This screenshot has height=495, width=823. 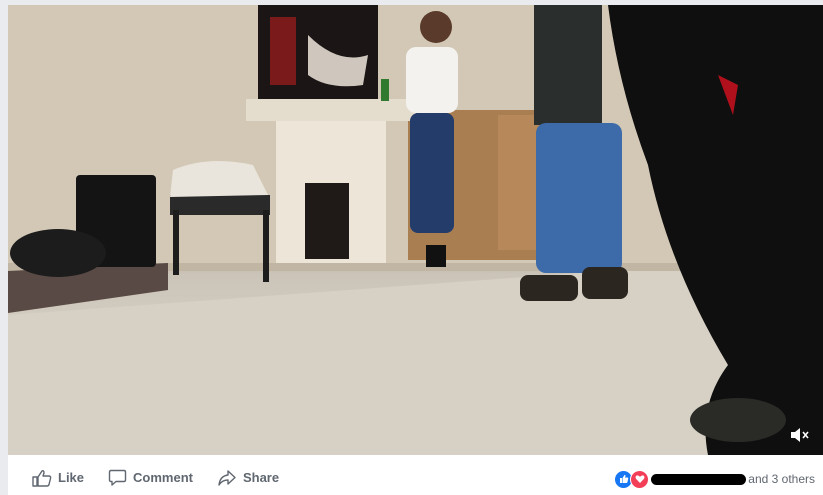 What do you see at coordinates (261, 477) in the screenshot?
I see `share-label: Share` at bounding box center [261, 477].